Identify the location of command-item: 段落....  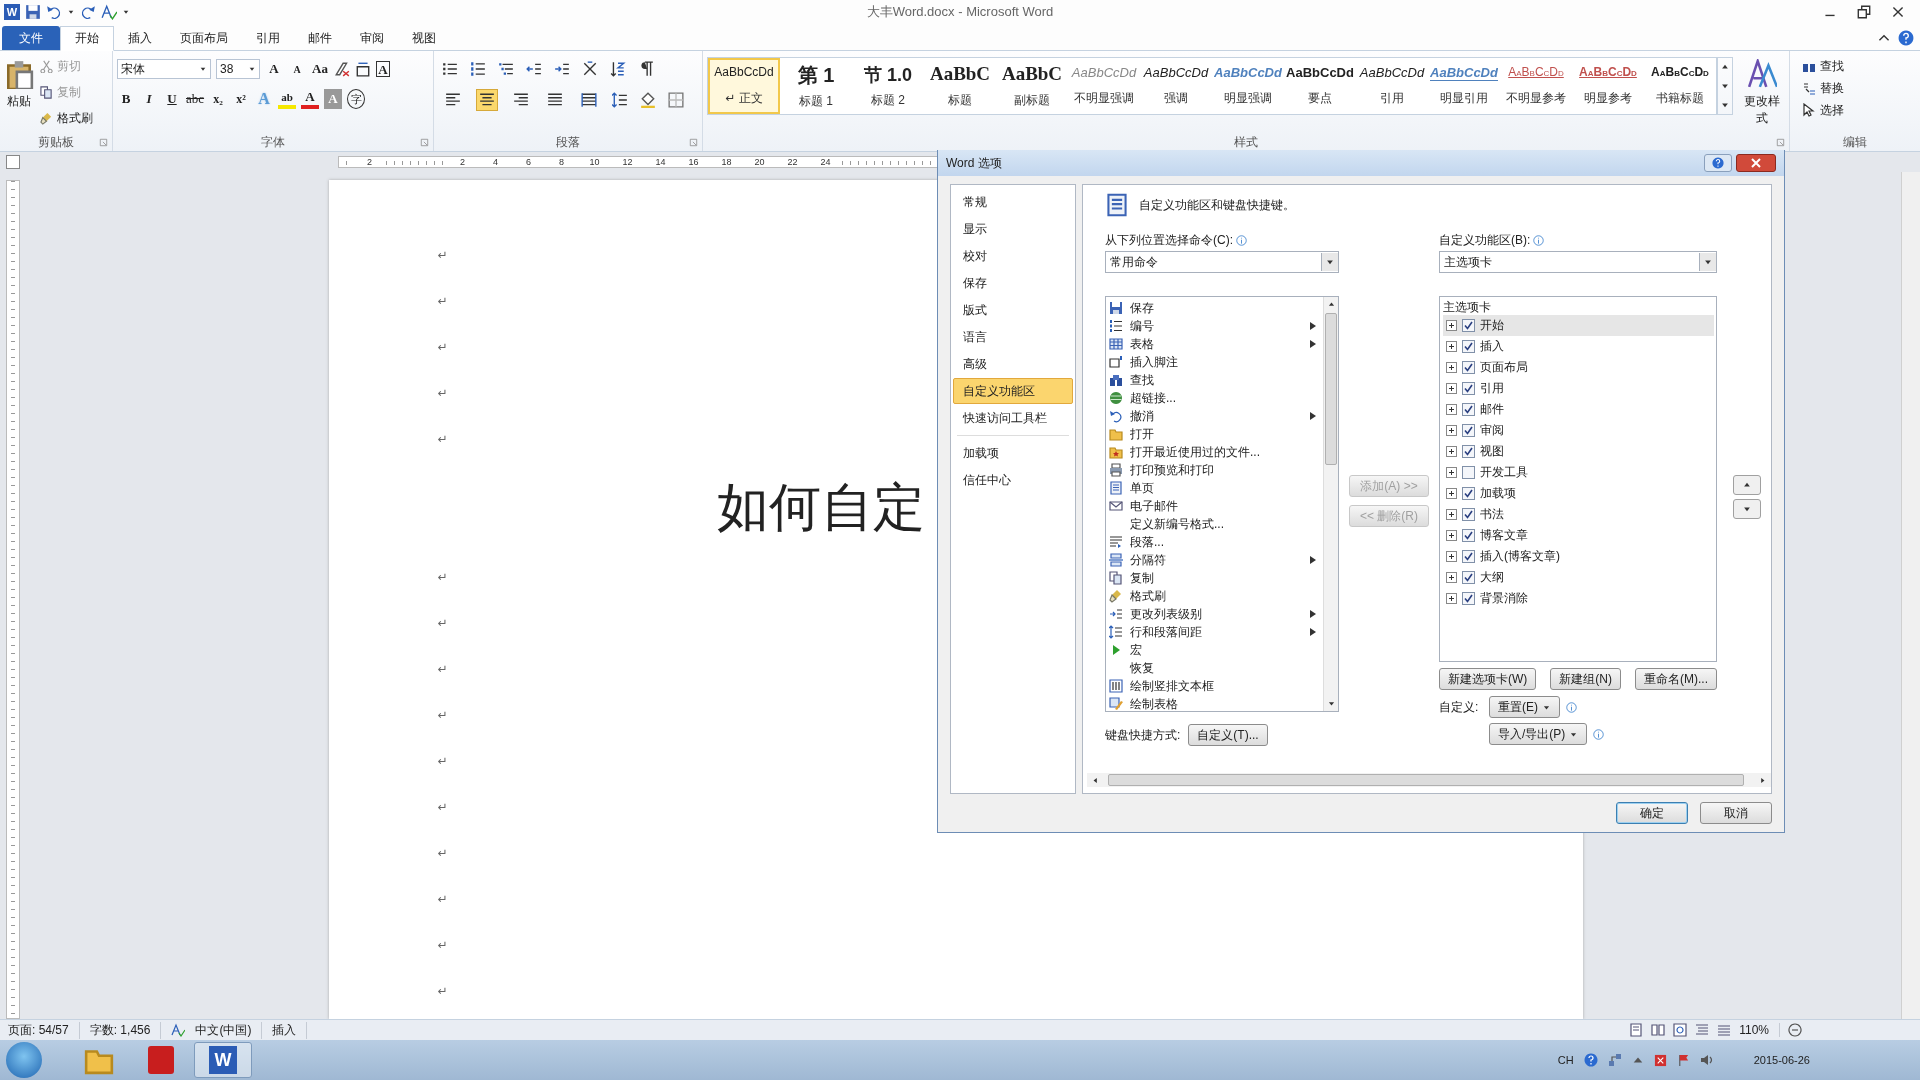
(1215, 542).